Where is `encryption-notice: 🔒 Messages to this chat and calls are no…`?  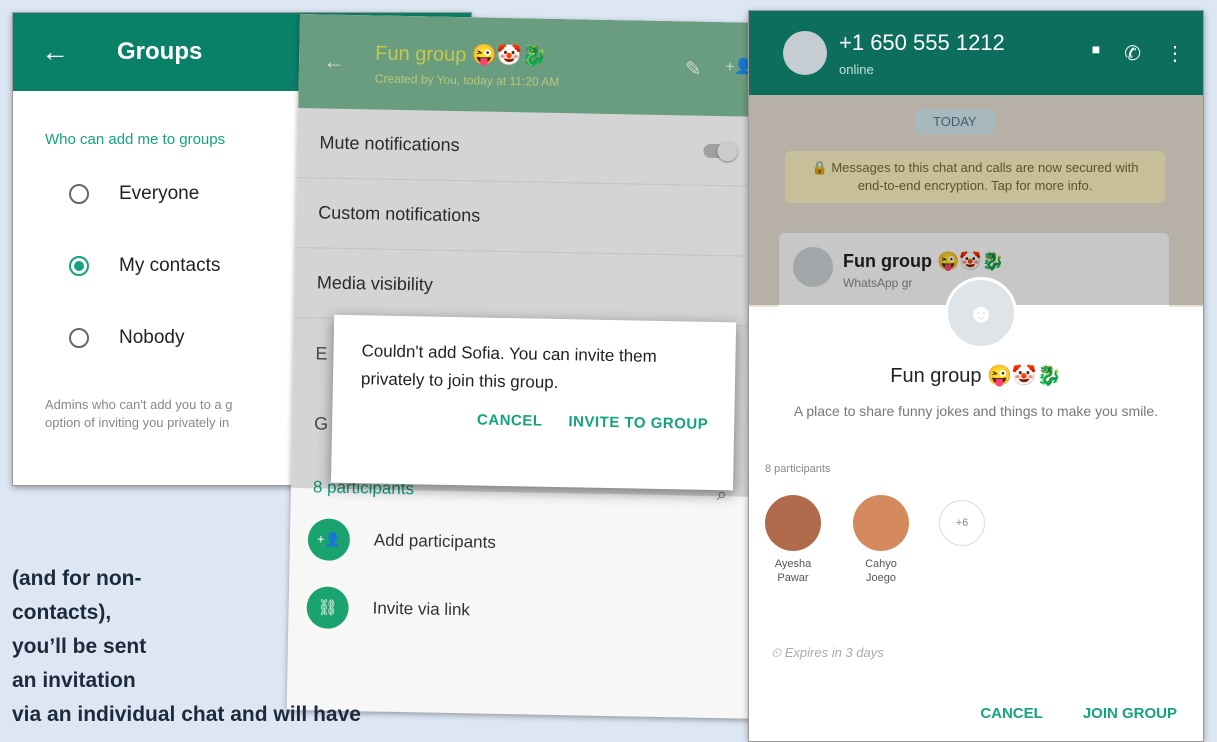
encryption-notice: 🔒 Messages to this chat and calls are no… is located at coordinates (975, 177).